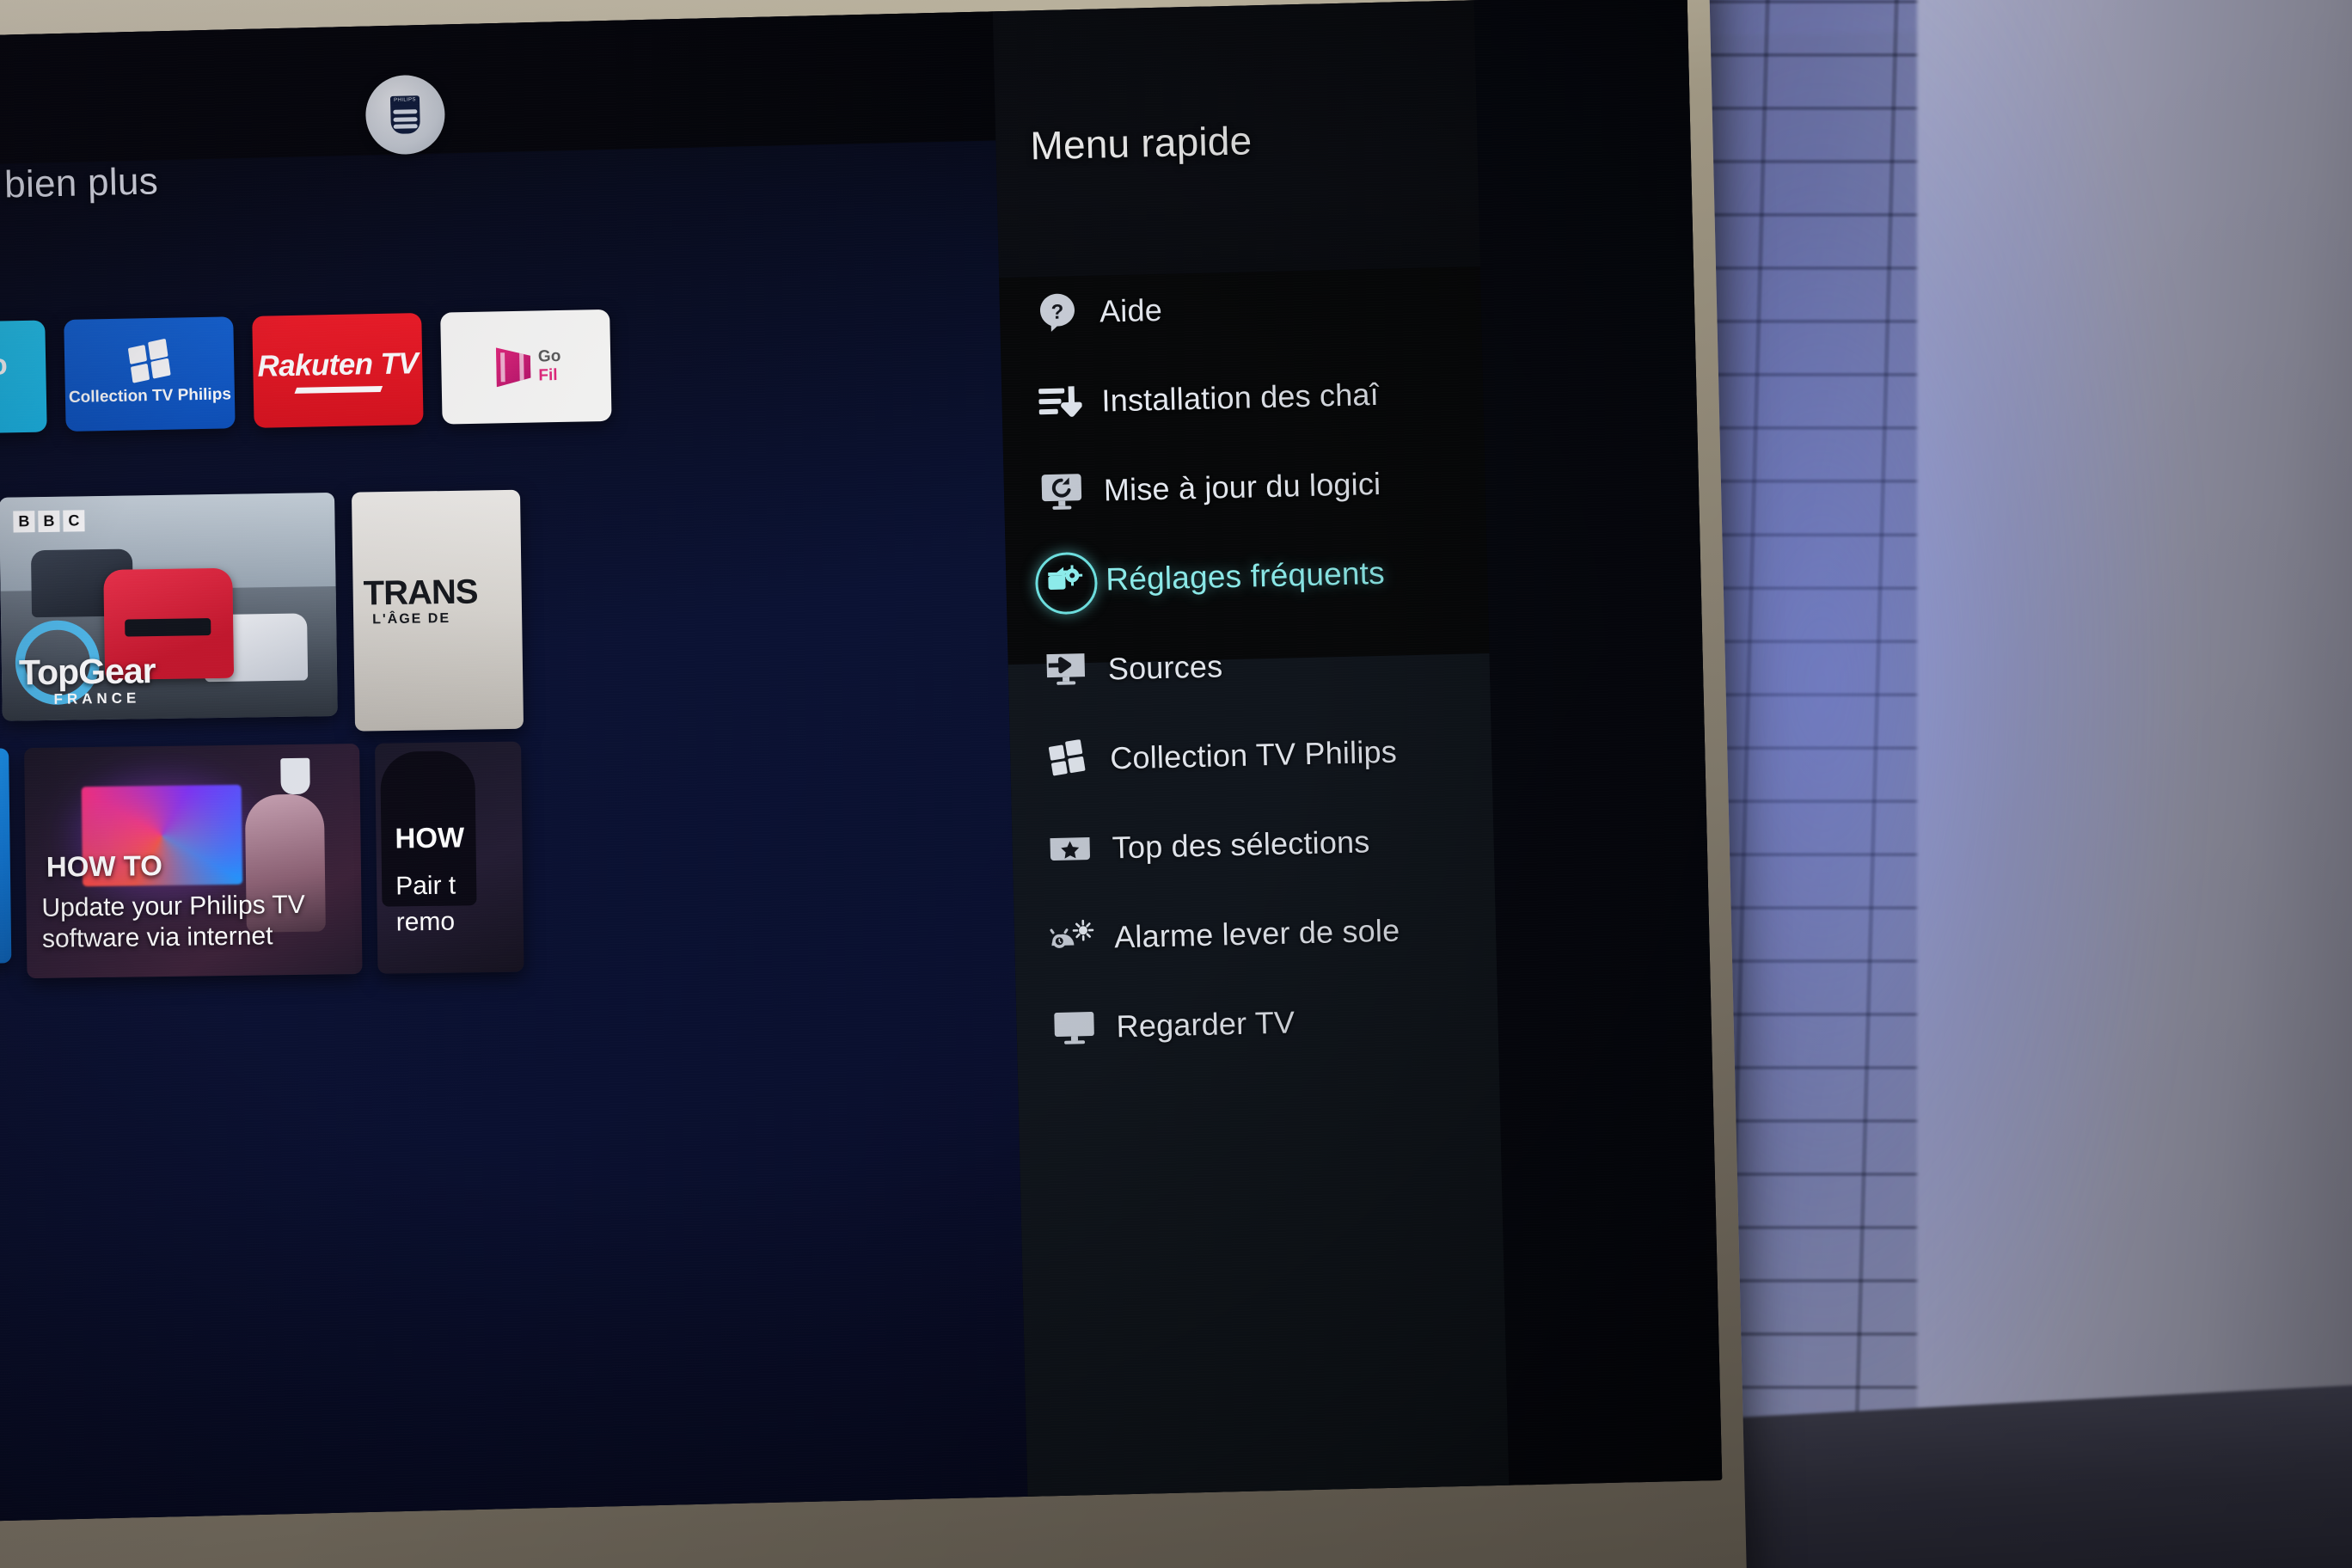  What do you see at coordinates (430, 837) in the screenshot?
I see `pair-eyebrow: HOW` at bounding box center [430, 837].